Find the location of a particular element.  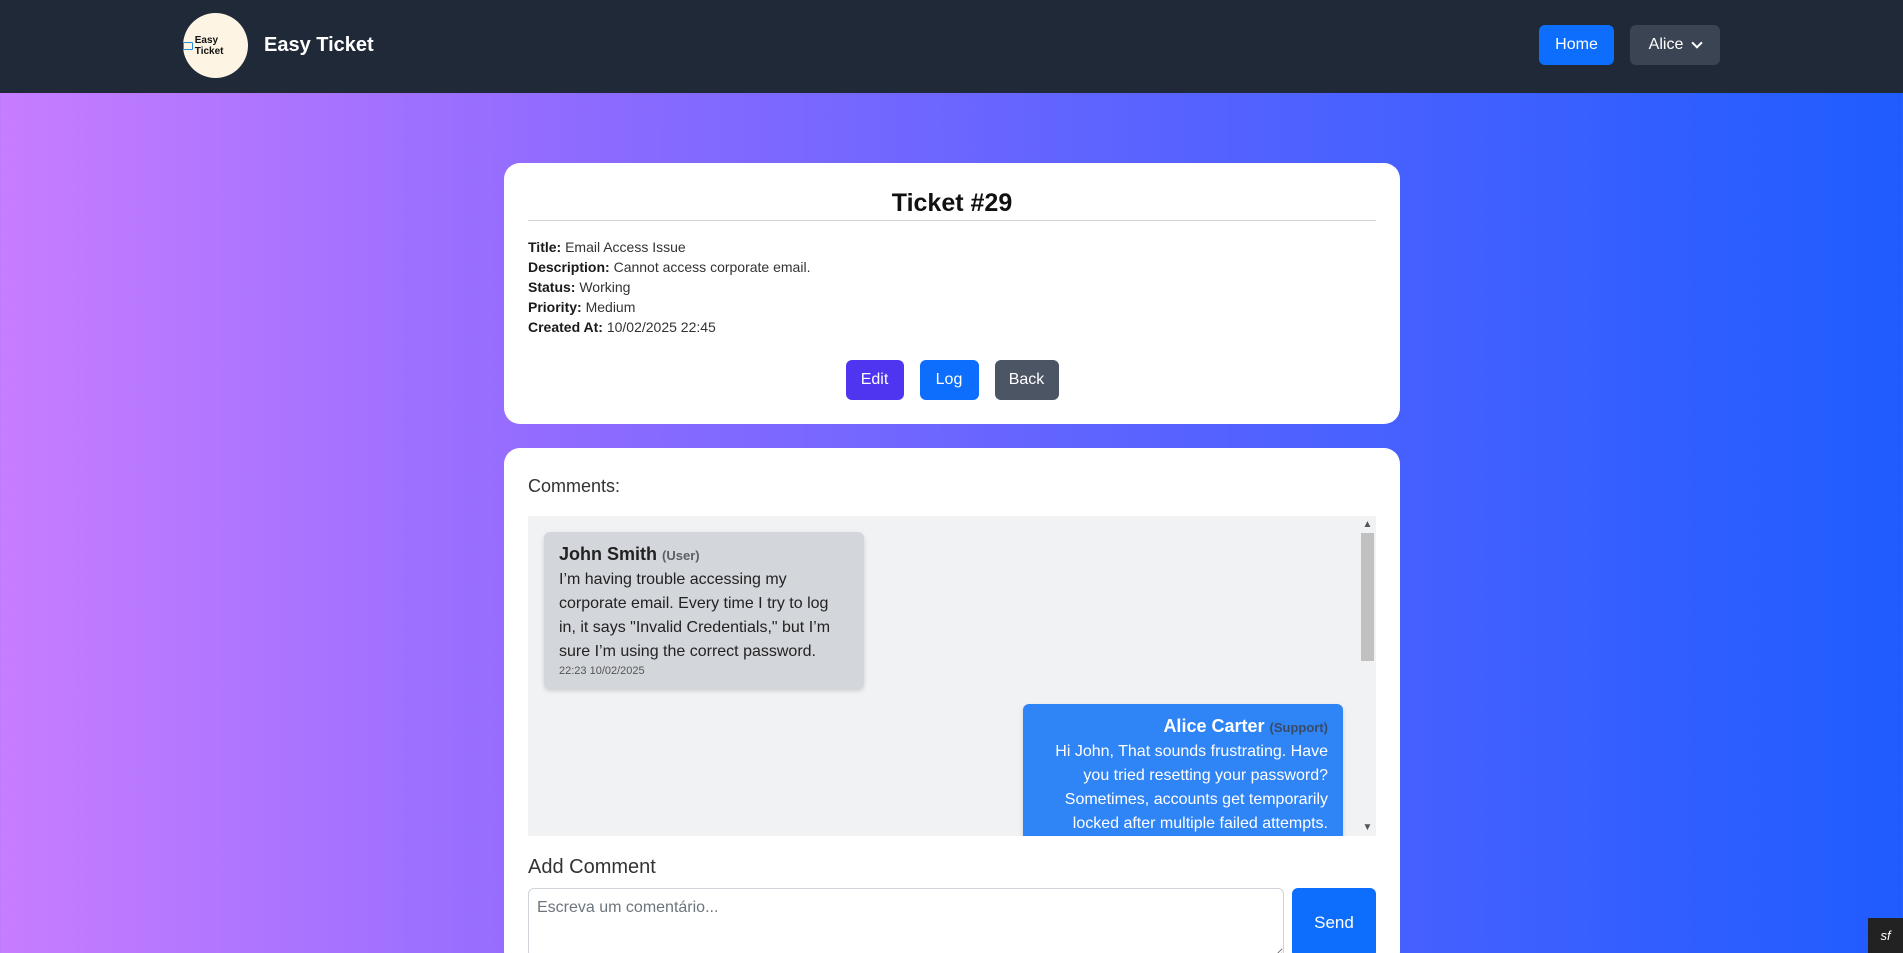

field-value: Medium is located at coordinates (610, 307).